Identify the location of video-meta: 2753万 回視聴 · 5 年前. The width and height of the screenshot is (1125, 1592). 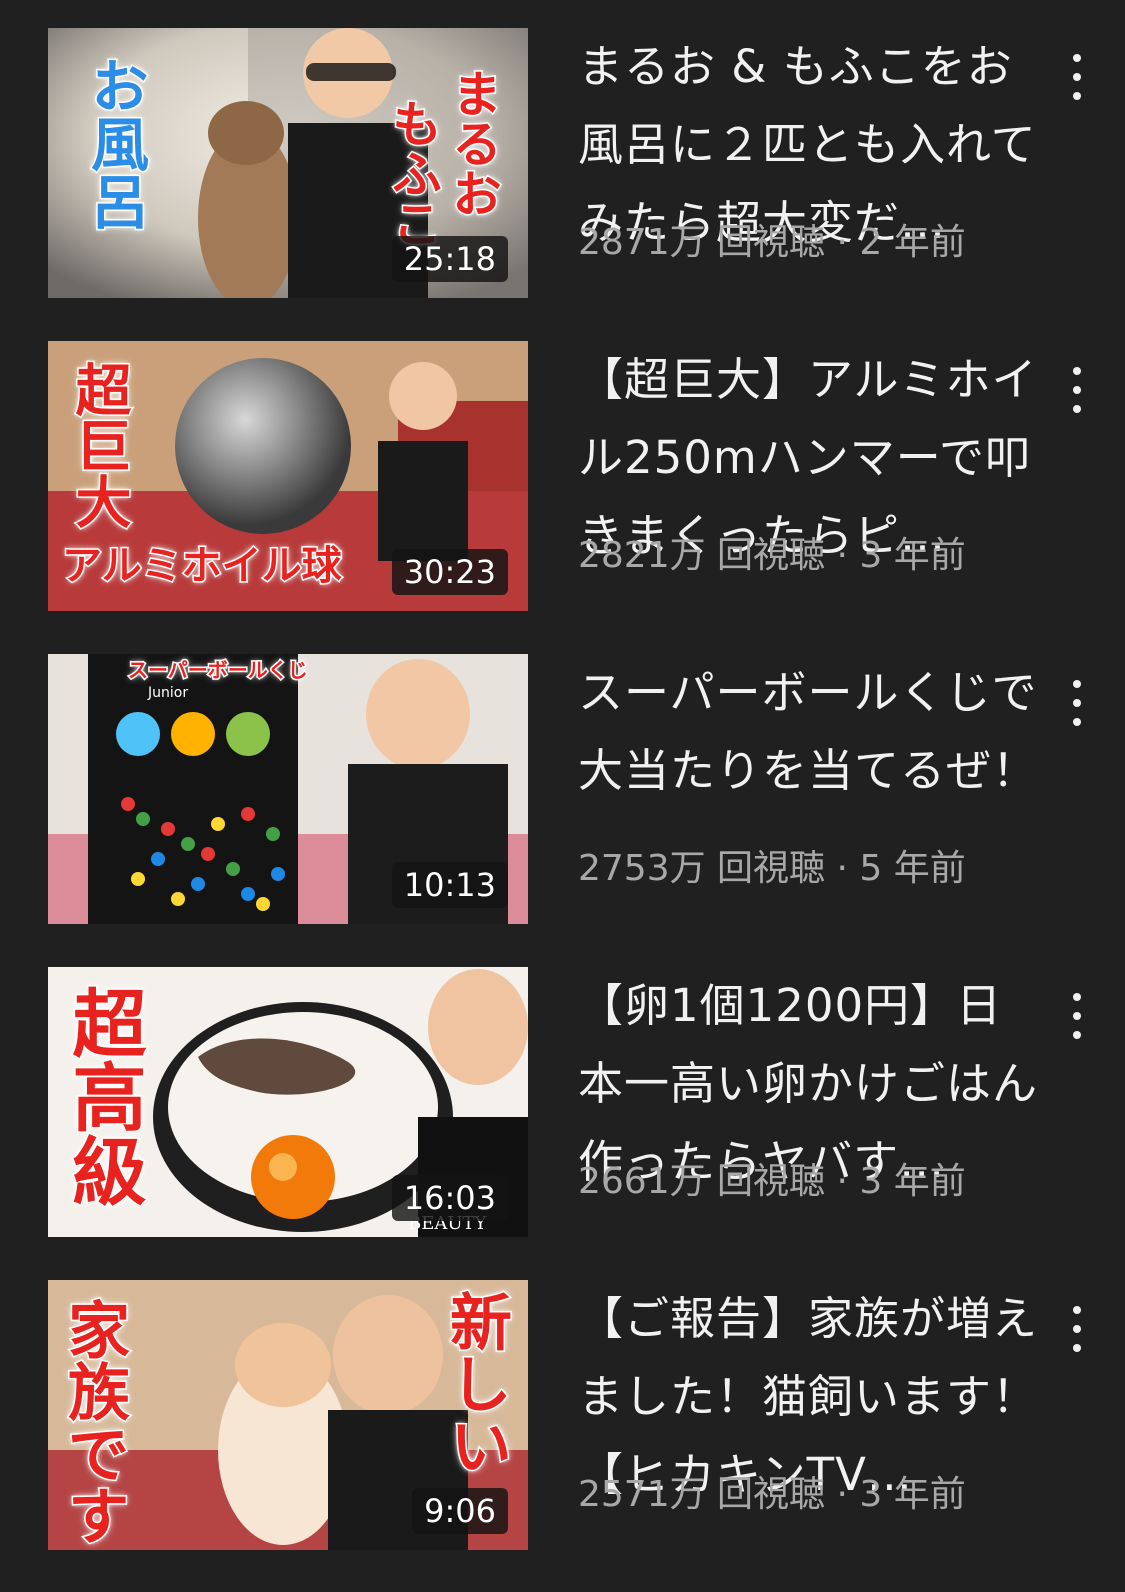
(772, 869).